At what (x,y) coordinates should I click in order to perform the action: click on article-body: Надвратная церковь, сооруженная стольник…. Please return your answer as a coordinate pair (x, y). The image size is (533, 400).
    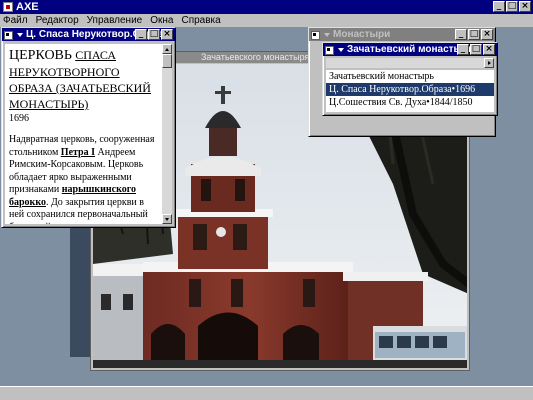
    Looking at the image, I should click on (83, 179).